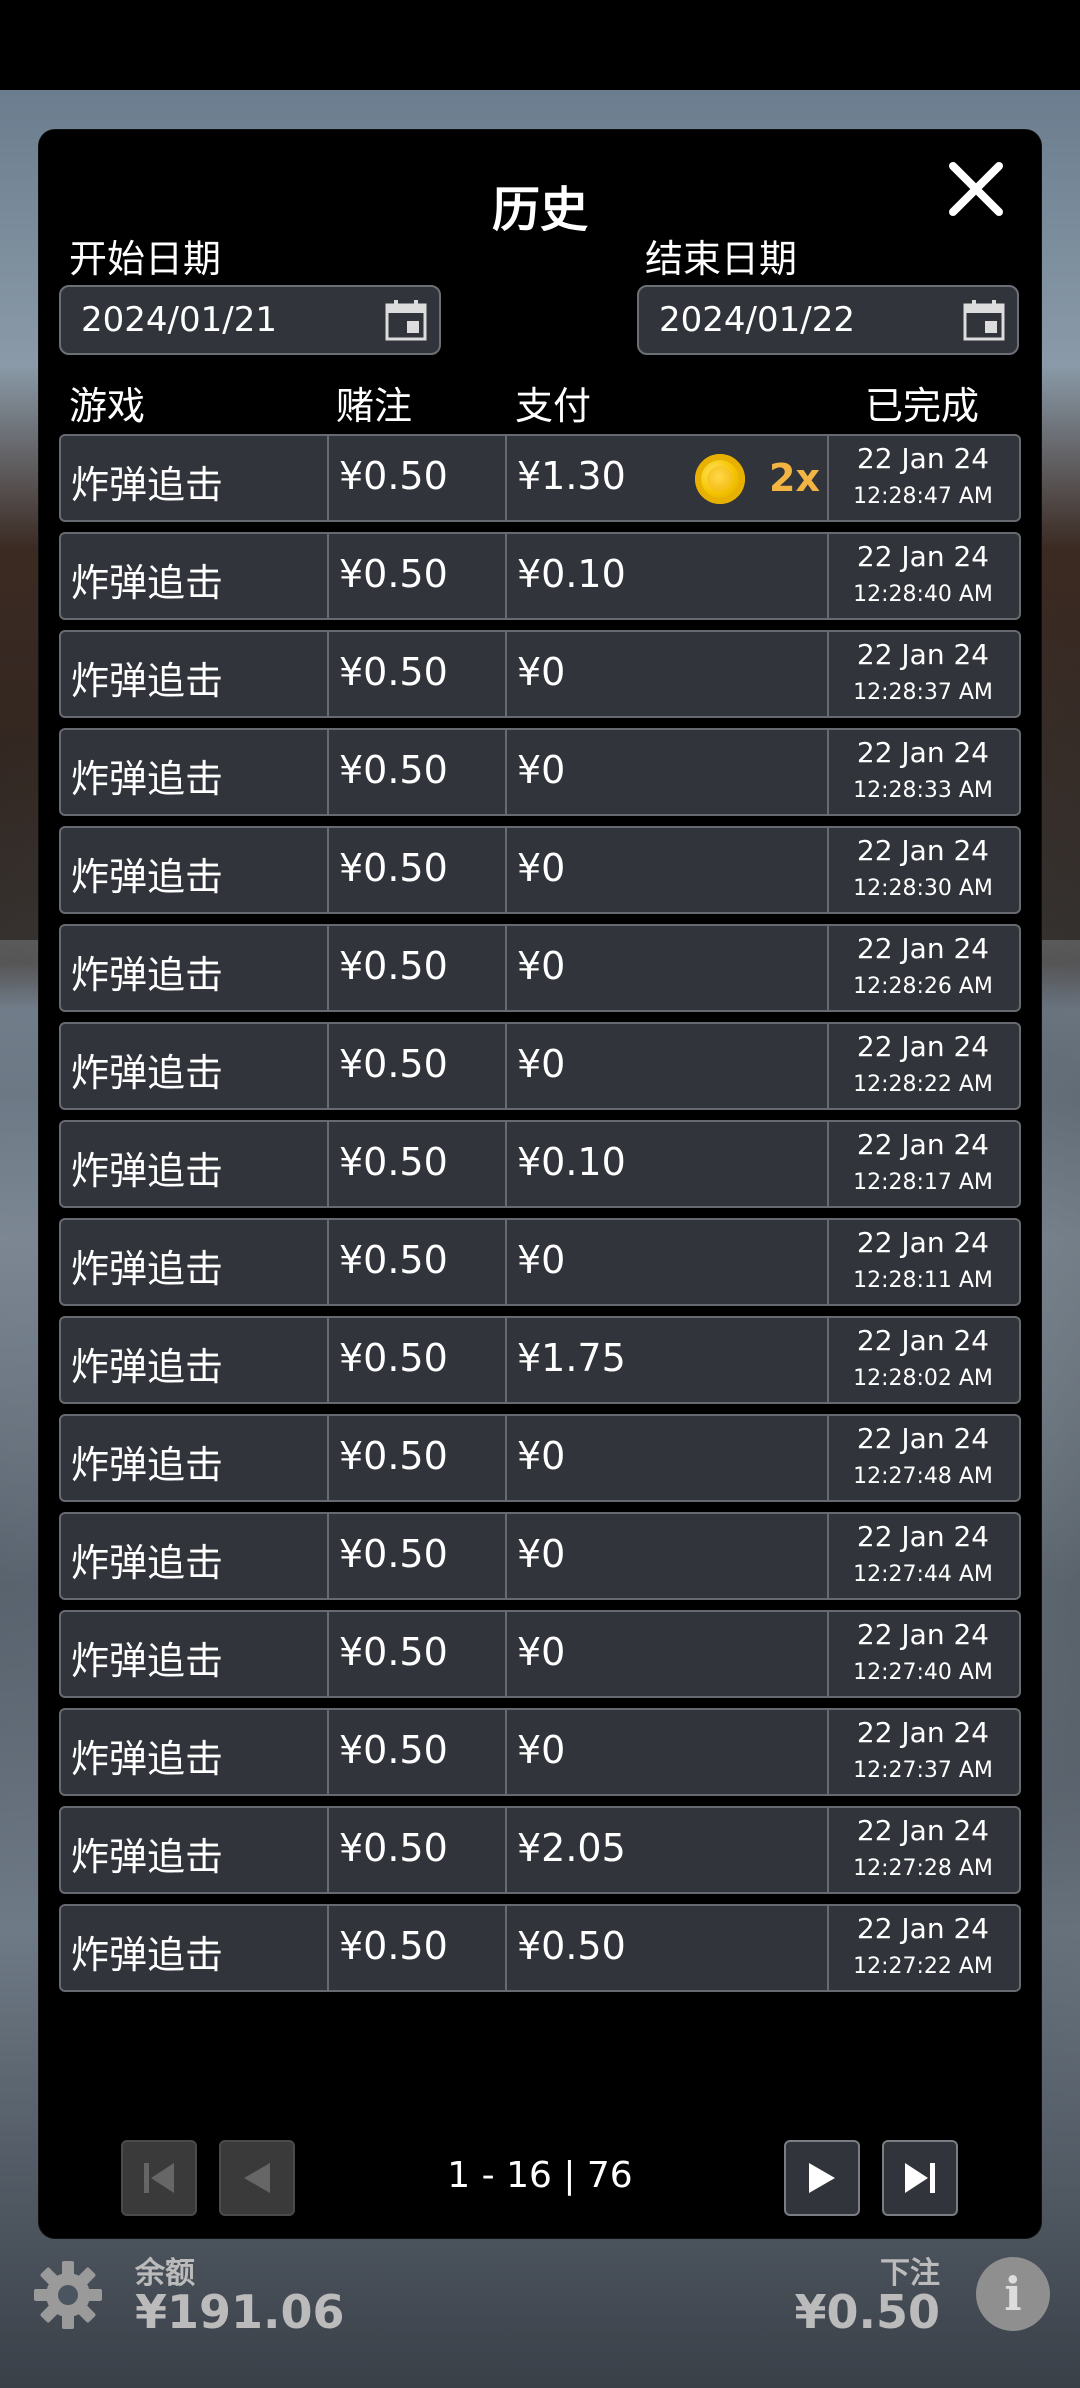 This screenshot has height=2388, width=1080. Describe the element at coordinates (571, 1946) in the screenshot. I see `pay-amount: ¥0.50` at that location.